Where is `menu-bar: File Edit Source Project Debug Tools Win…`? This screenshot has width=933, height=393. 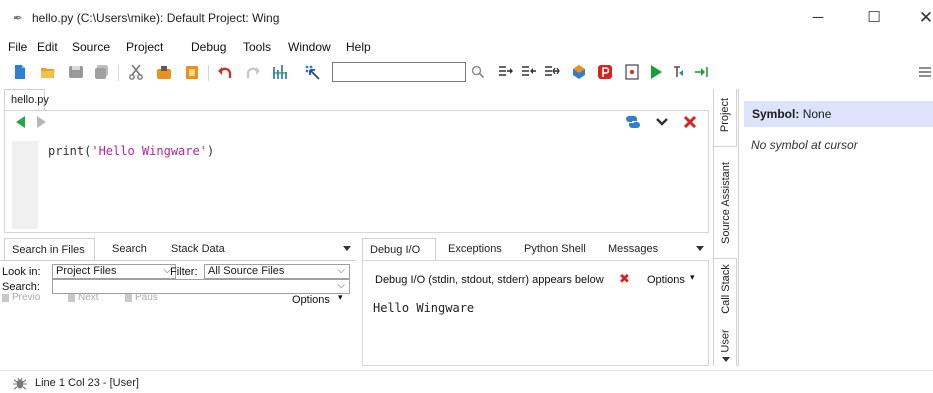 menu-bar: File Edit Source Project Debug Tools Win… is located at coordinates (466, 46).